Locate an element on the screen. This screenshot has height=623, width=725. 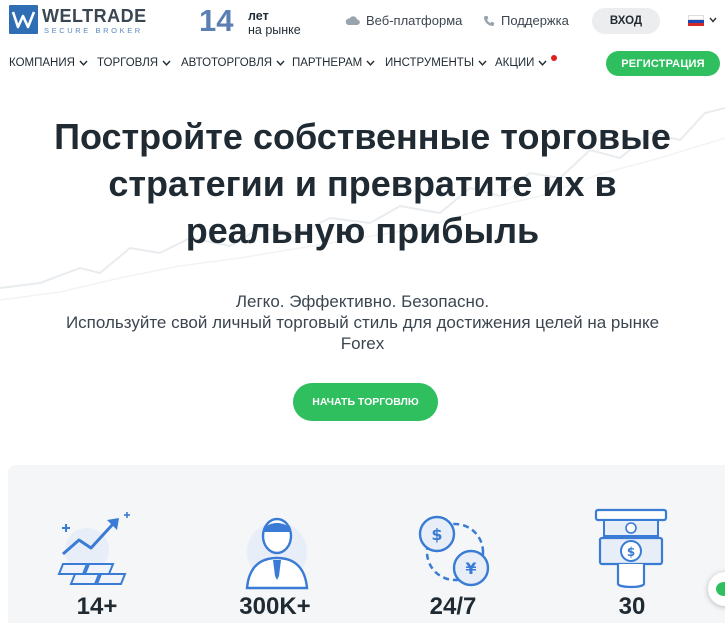
web-platform-label: Веб-платформа is located at coordinates (414, 20).